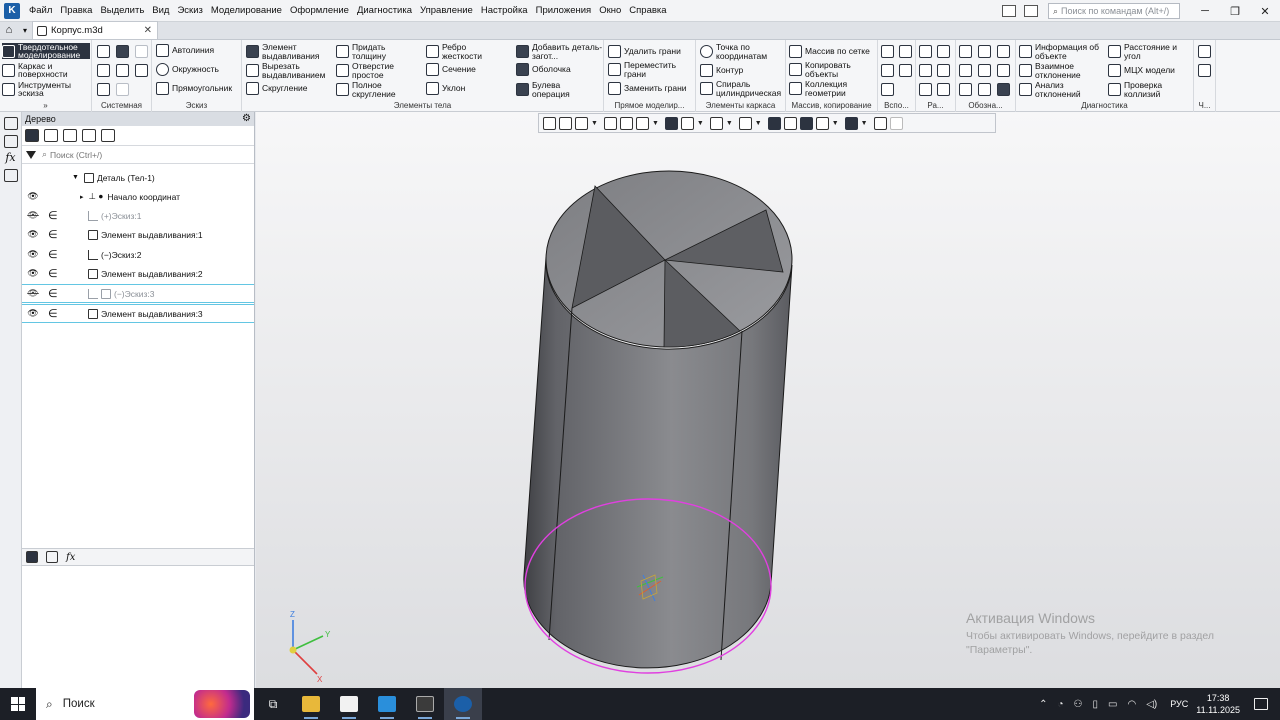 This screenshot has height=720, width=1280. What do you see at coordinates (1218, 704) in the screenshot?
I see `clock: 17:38 11.11.2025` at bounding box center [1218, 704].